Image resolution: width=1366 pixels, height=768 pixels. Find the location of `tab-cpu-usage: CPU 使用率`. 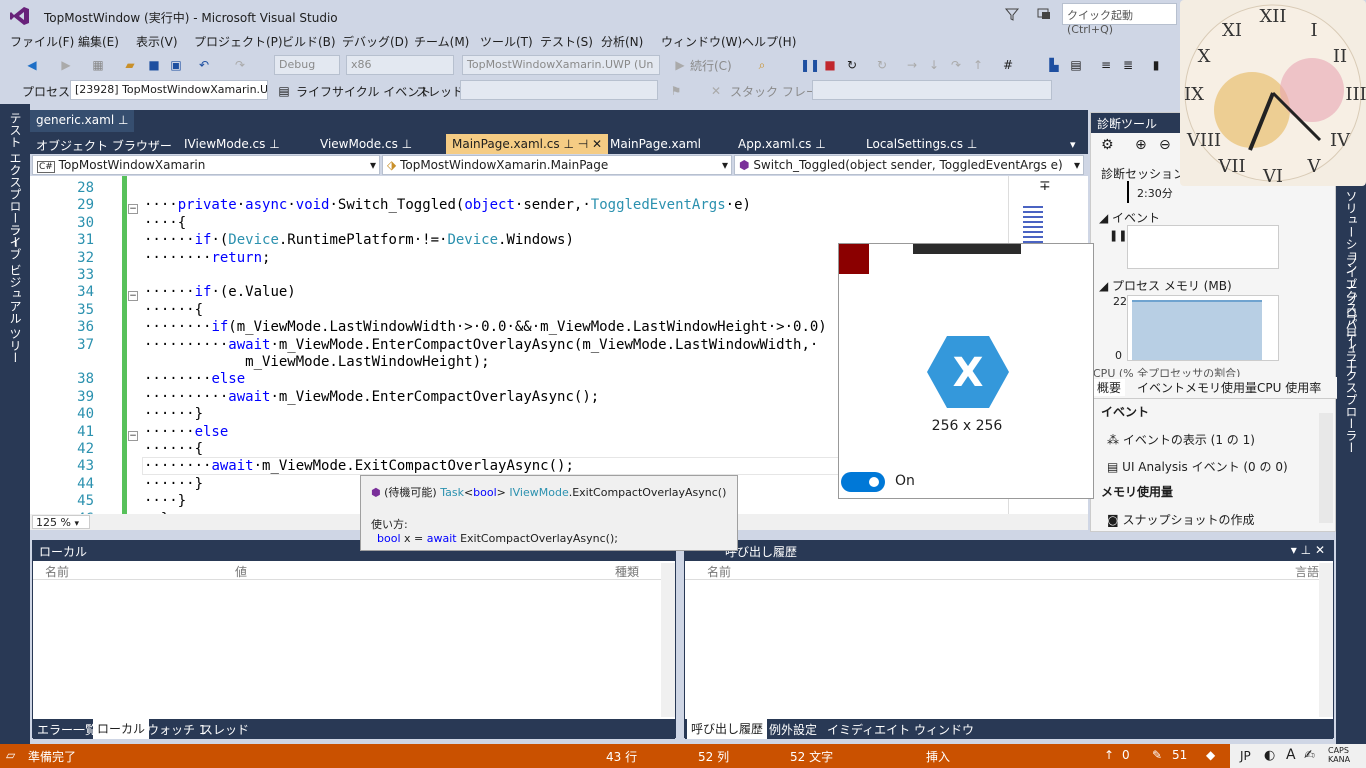

tab-cpu-usage: CPU 使用率 is located at coordinates (1289, 387).